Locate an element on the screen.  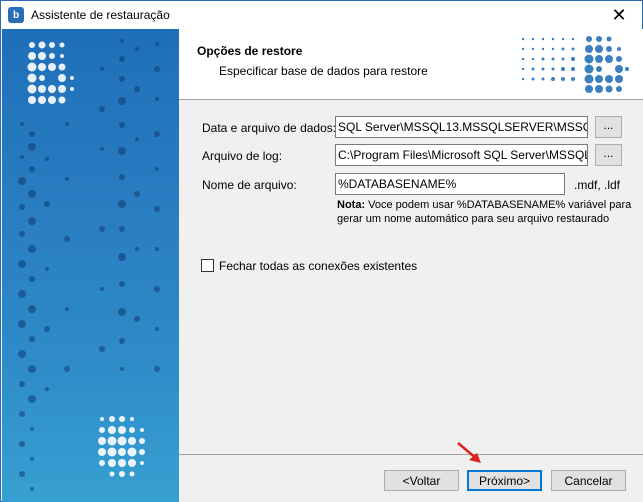
page-subtitle: Especificar base de dados para restore is located at coordinates (323, 71).